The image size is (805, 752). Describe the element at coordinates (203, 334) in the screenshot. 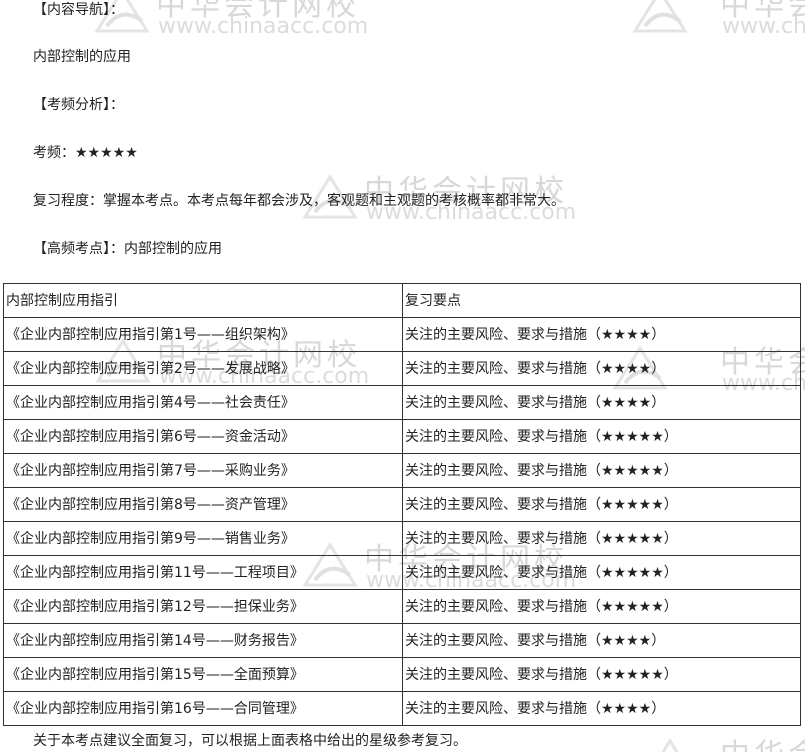

I see `table-cell-guide: 《企业内部控制应用指引第1号——组织架构》` at that location.